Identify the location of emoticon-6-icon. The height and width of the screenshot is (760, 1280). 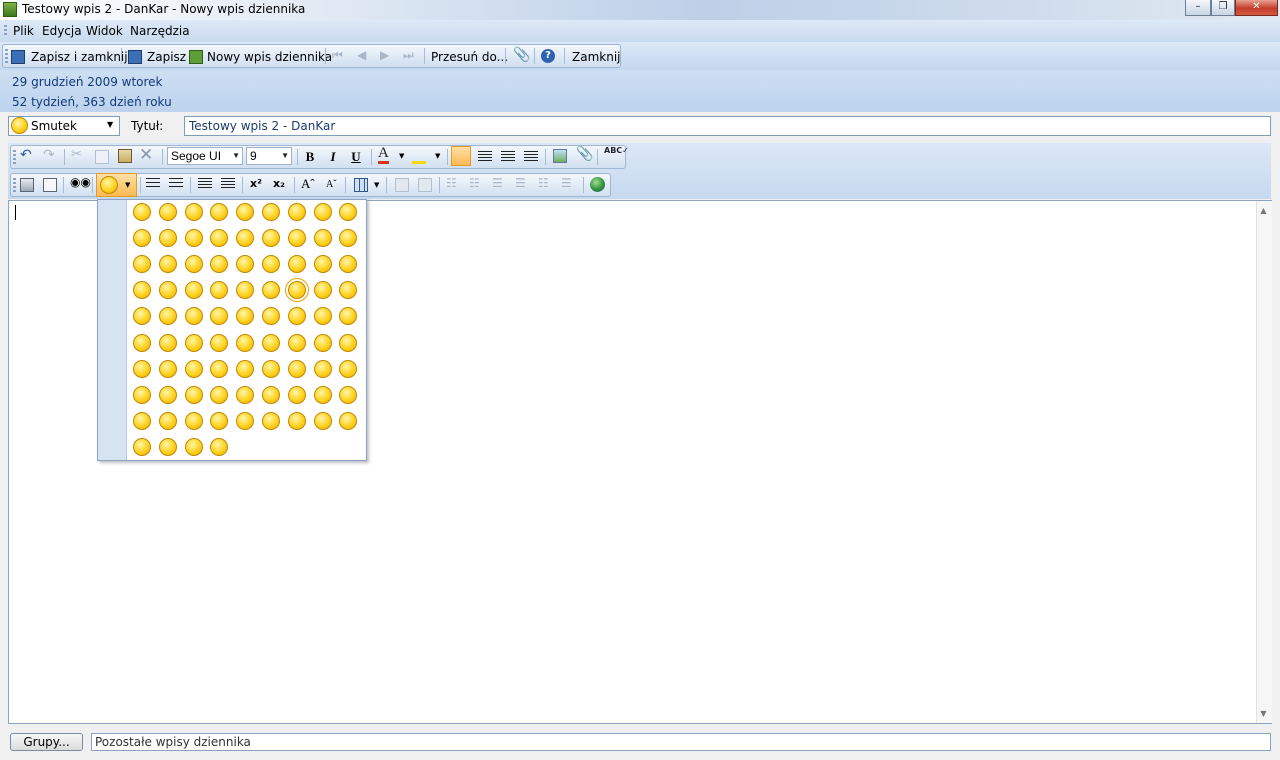
(271, 212).